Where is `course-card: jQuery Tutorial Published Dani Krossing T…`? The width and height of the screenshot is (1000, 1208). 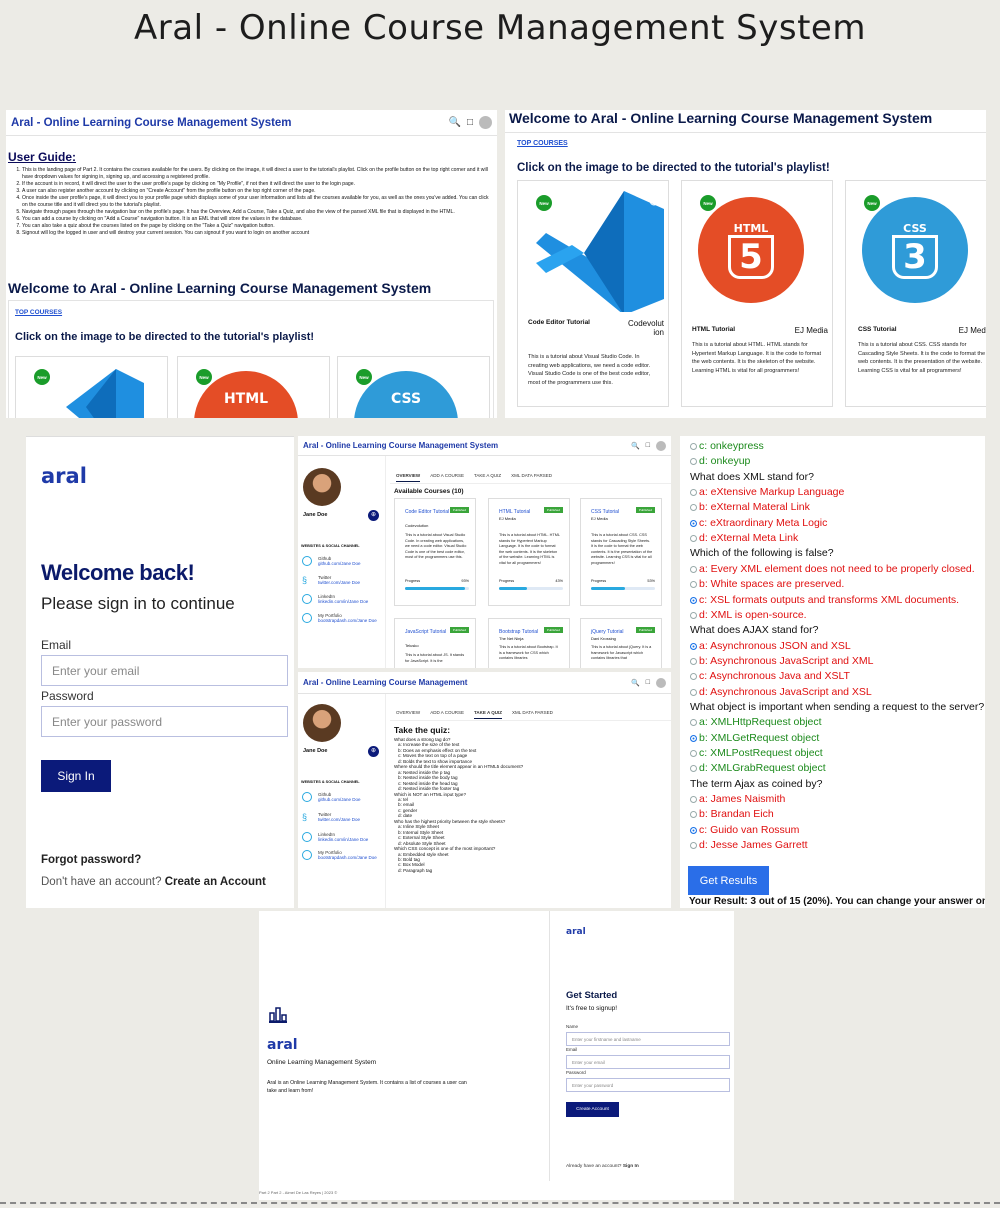 course-card: jQuery Tutorial Published Dani Krossing T… is located at coordinates (621, 643).